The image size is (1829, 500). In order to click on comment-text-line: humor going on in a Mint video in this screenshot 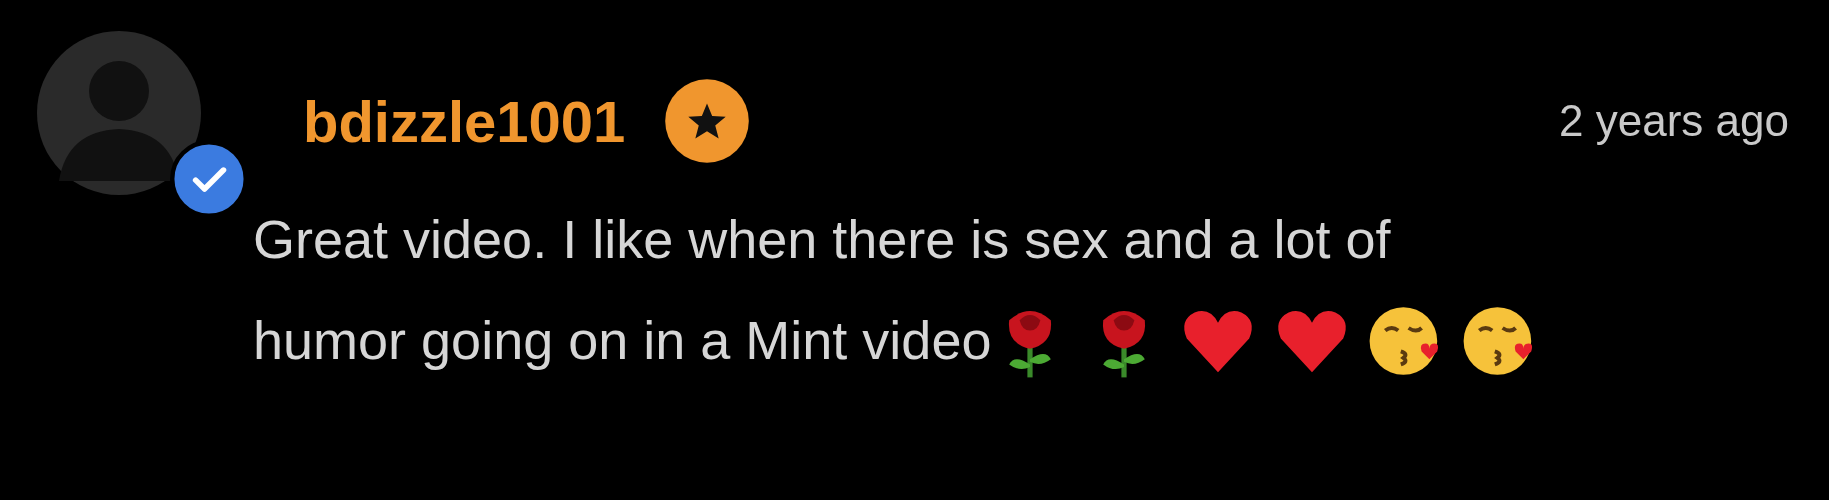, I will do `click(622, 340)`.